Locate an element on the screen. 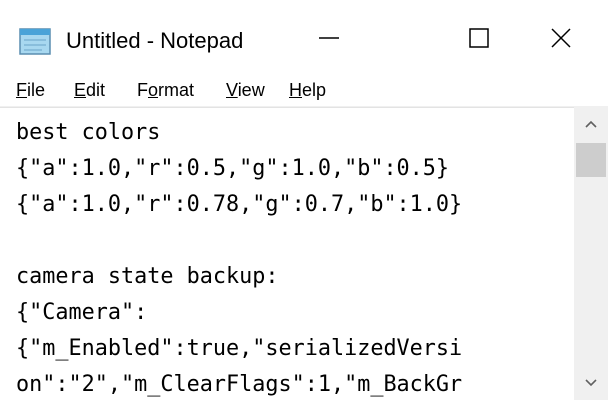  scroll-down-button is located at coordinates (591, 383).